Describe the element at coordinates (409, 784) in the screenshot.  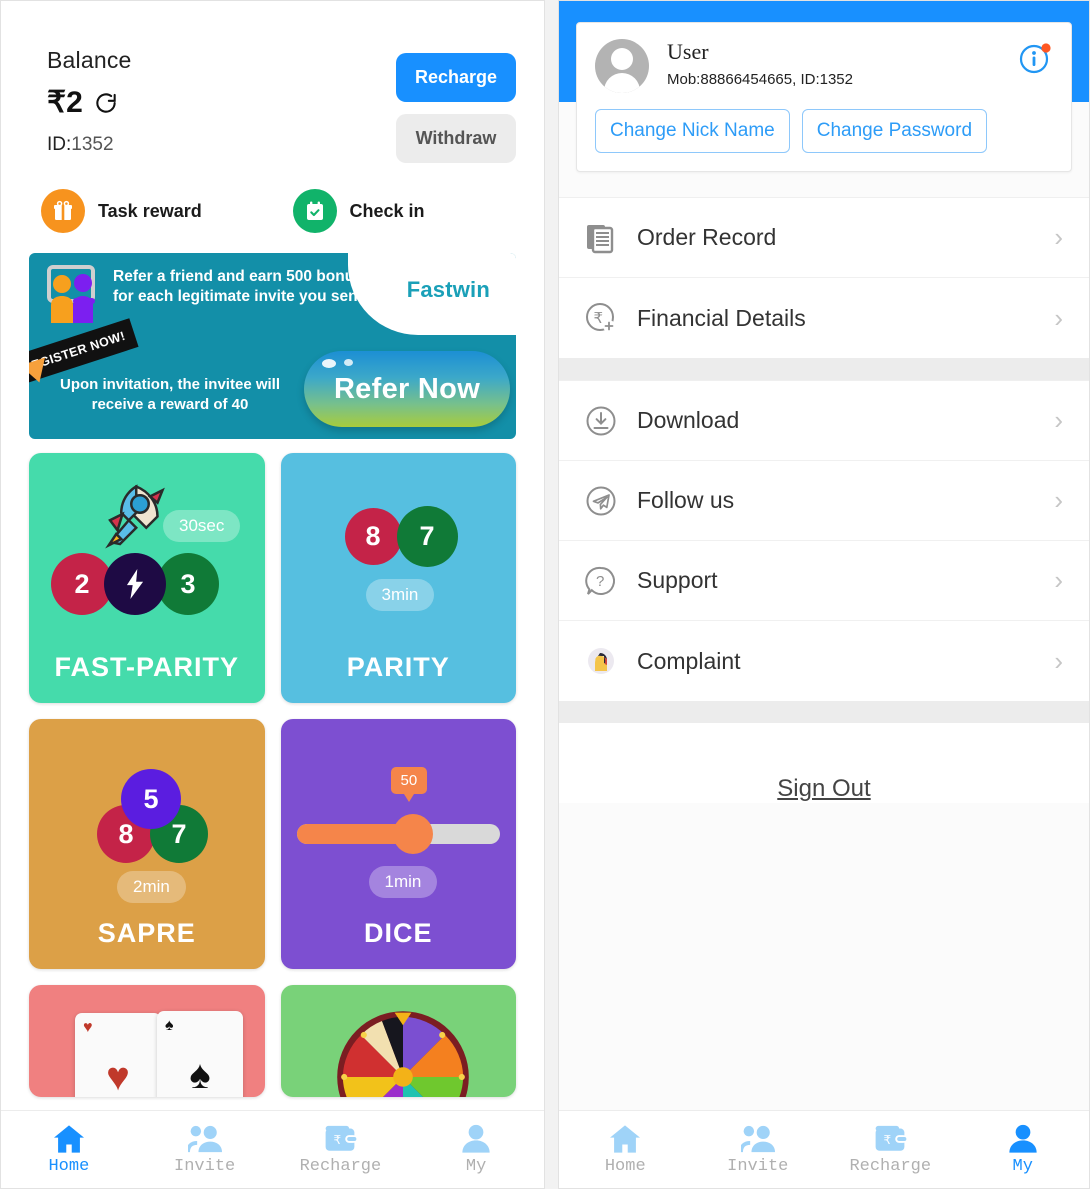
I see `slider-value-bubble: 50` at that location.